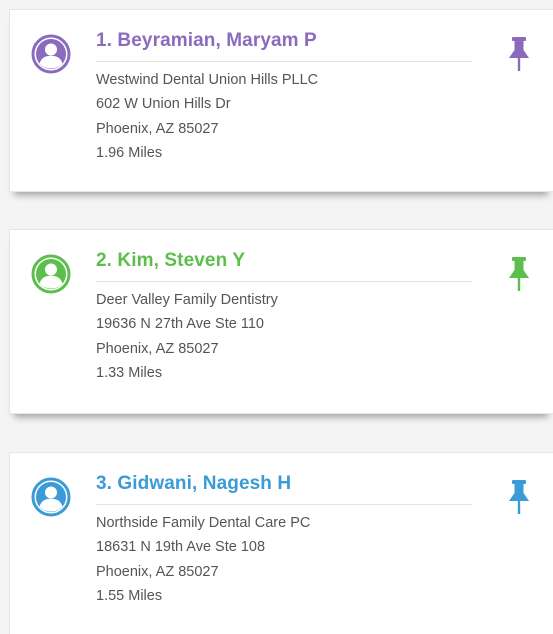  I want to click on distance: 1.96 Miles, so click(129, 152).